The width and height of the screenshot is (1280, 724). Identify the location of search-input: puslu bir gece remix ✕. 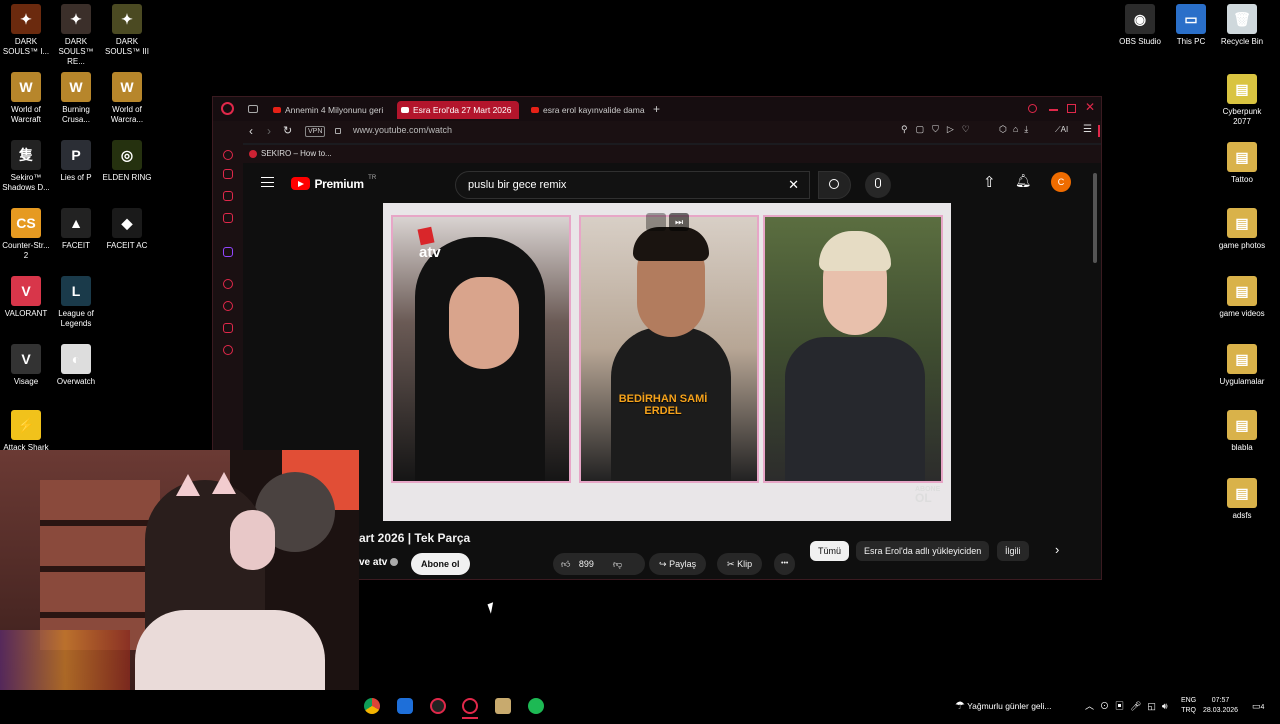
(632, 185).